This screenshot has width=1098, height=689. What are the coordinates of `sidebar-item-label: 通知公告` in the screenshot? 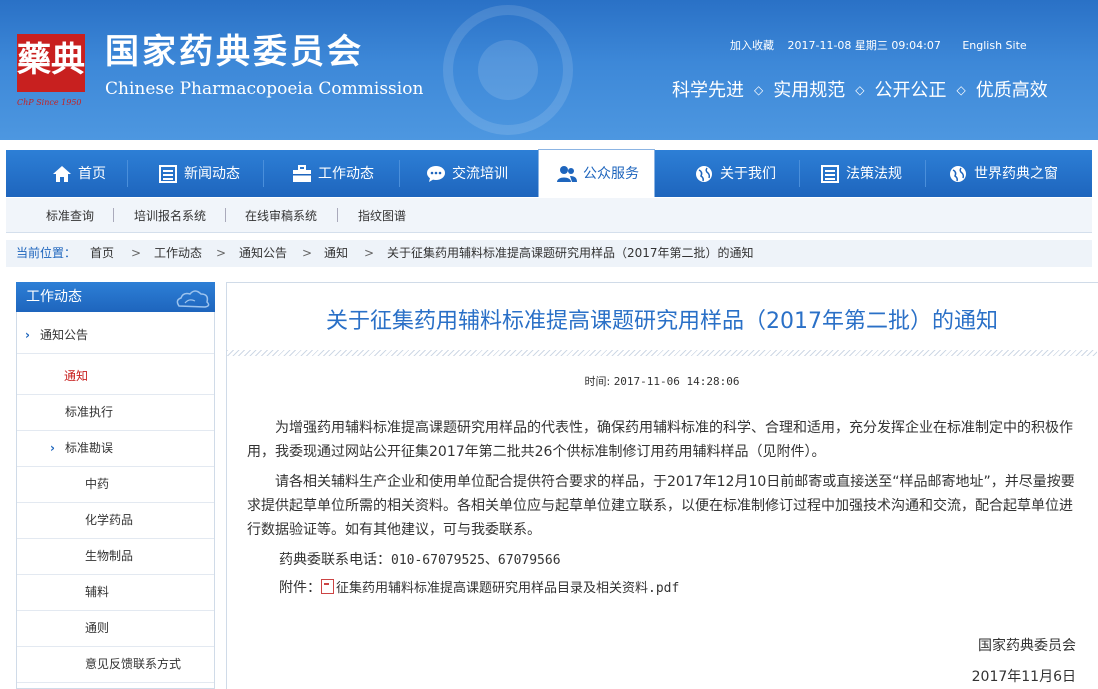 It's located at (64, 335).